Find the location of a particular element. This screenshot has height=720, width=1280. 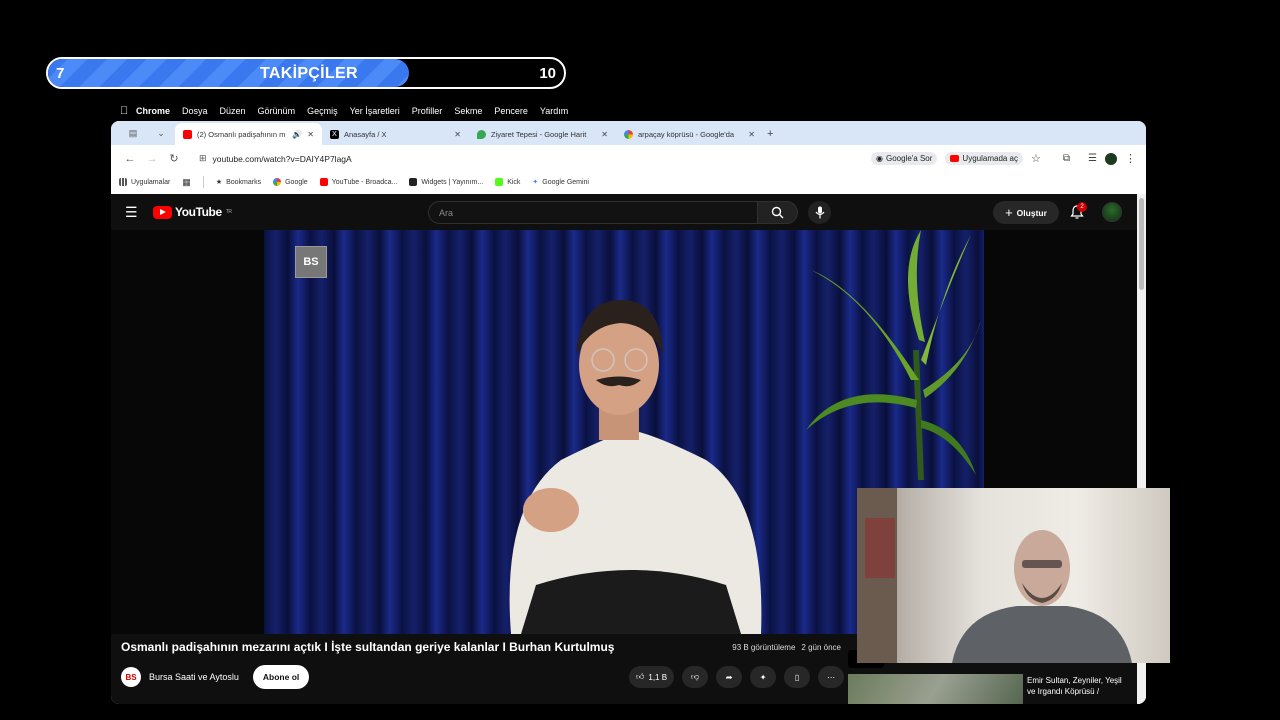

bookmark-gemini: ✦ Google Gemini is located at coordinates (560, 182).